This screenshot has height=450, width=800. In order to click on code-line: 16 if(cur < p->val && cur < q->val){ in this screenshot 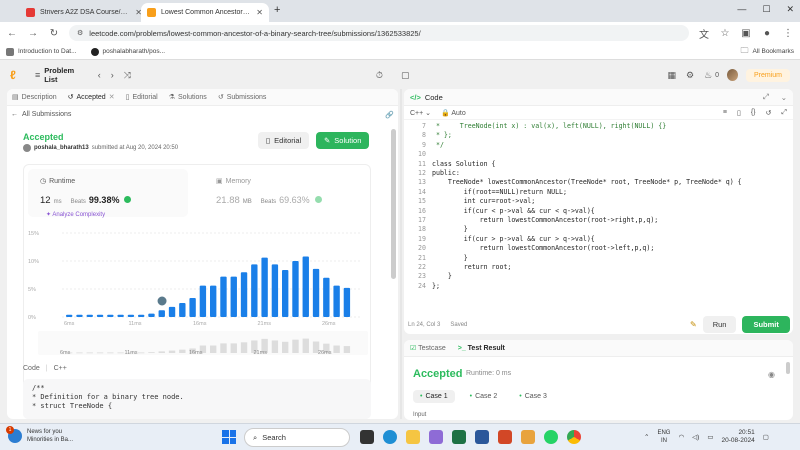, I will do `click(598, 211)`.